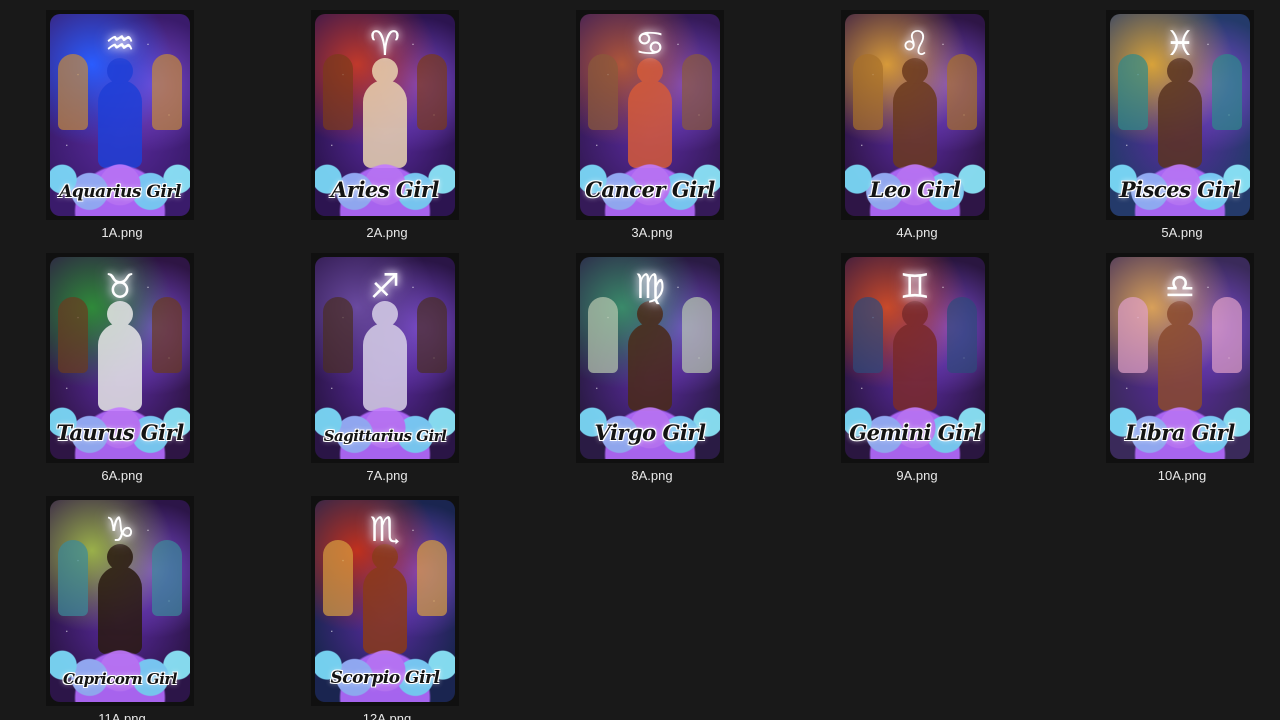 The image size is (1280, 720). What do you see at coordinates (915, 432) in the screenshot?
I see `artwork-title: Gemini Girl` at bounding box center [915, 432].